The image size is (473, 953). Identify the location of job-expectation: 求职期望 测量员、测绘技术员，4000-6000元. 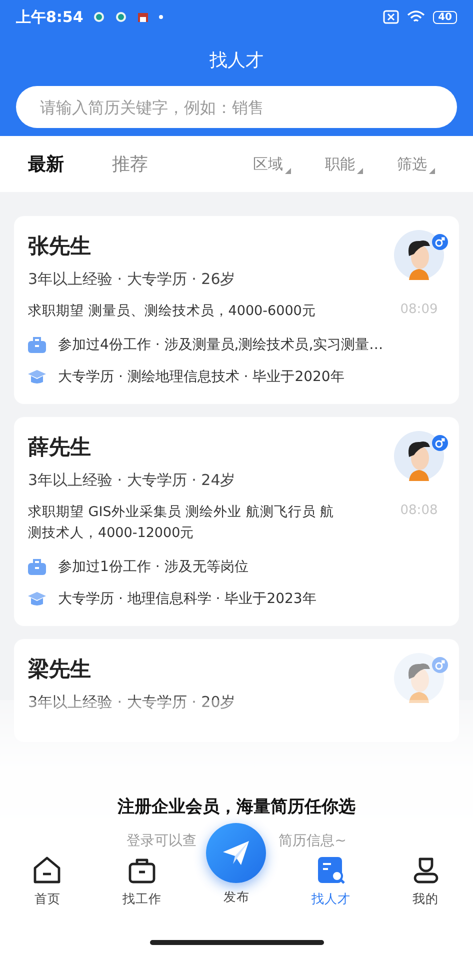
(172, 311).